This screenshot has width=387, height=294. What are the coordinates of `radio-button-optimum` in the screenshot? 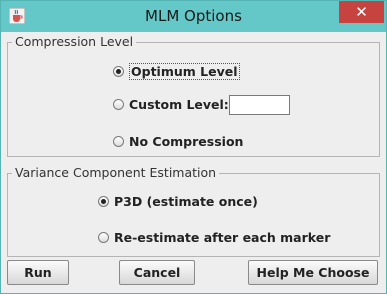 It's located at (118, 71).